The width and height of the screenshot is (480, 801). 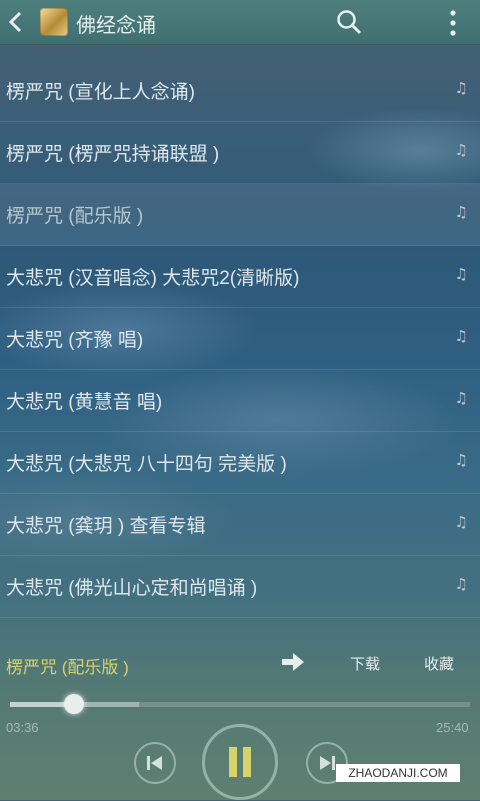 What do you see at coordinates (146, 464) in the screenshot?
I see `song-title: 大悲咒 (大悲咒 八十四句 完美版 )` at bounding box center [146, 464].